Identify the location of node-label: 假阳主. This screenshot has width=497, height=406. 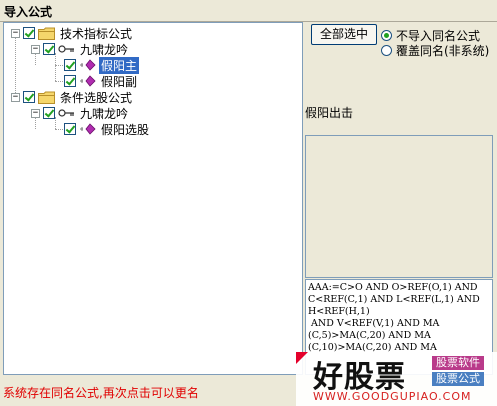
(119, 65).